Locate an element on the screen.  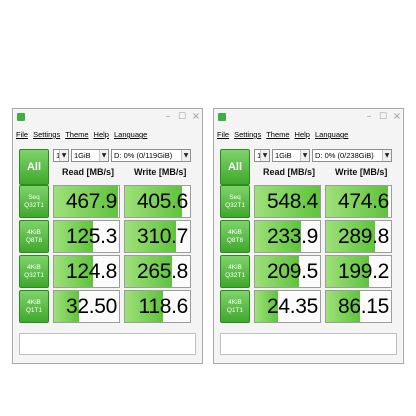
read-value: 24.35 is located at coordinates (292, 306).